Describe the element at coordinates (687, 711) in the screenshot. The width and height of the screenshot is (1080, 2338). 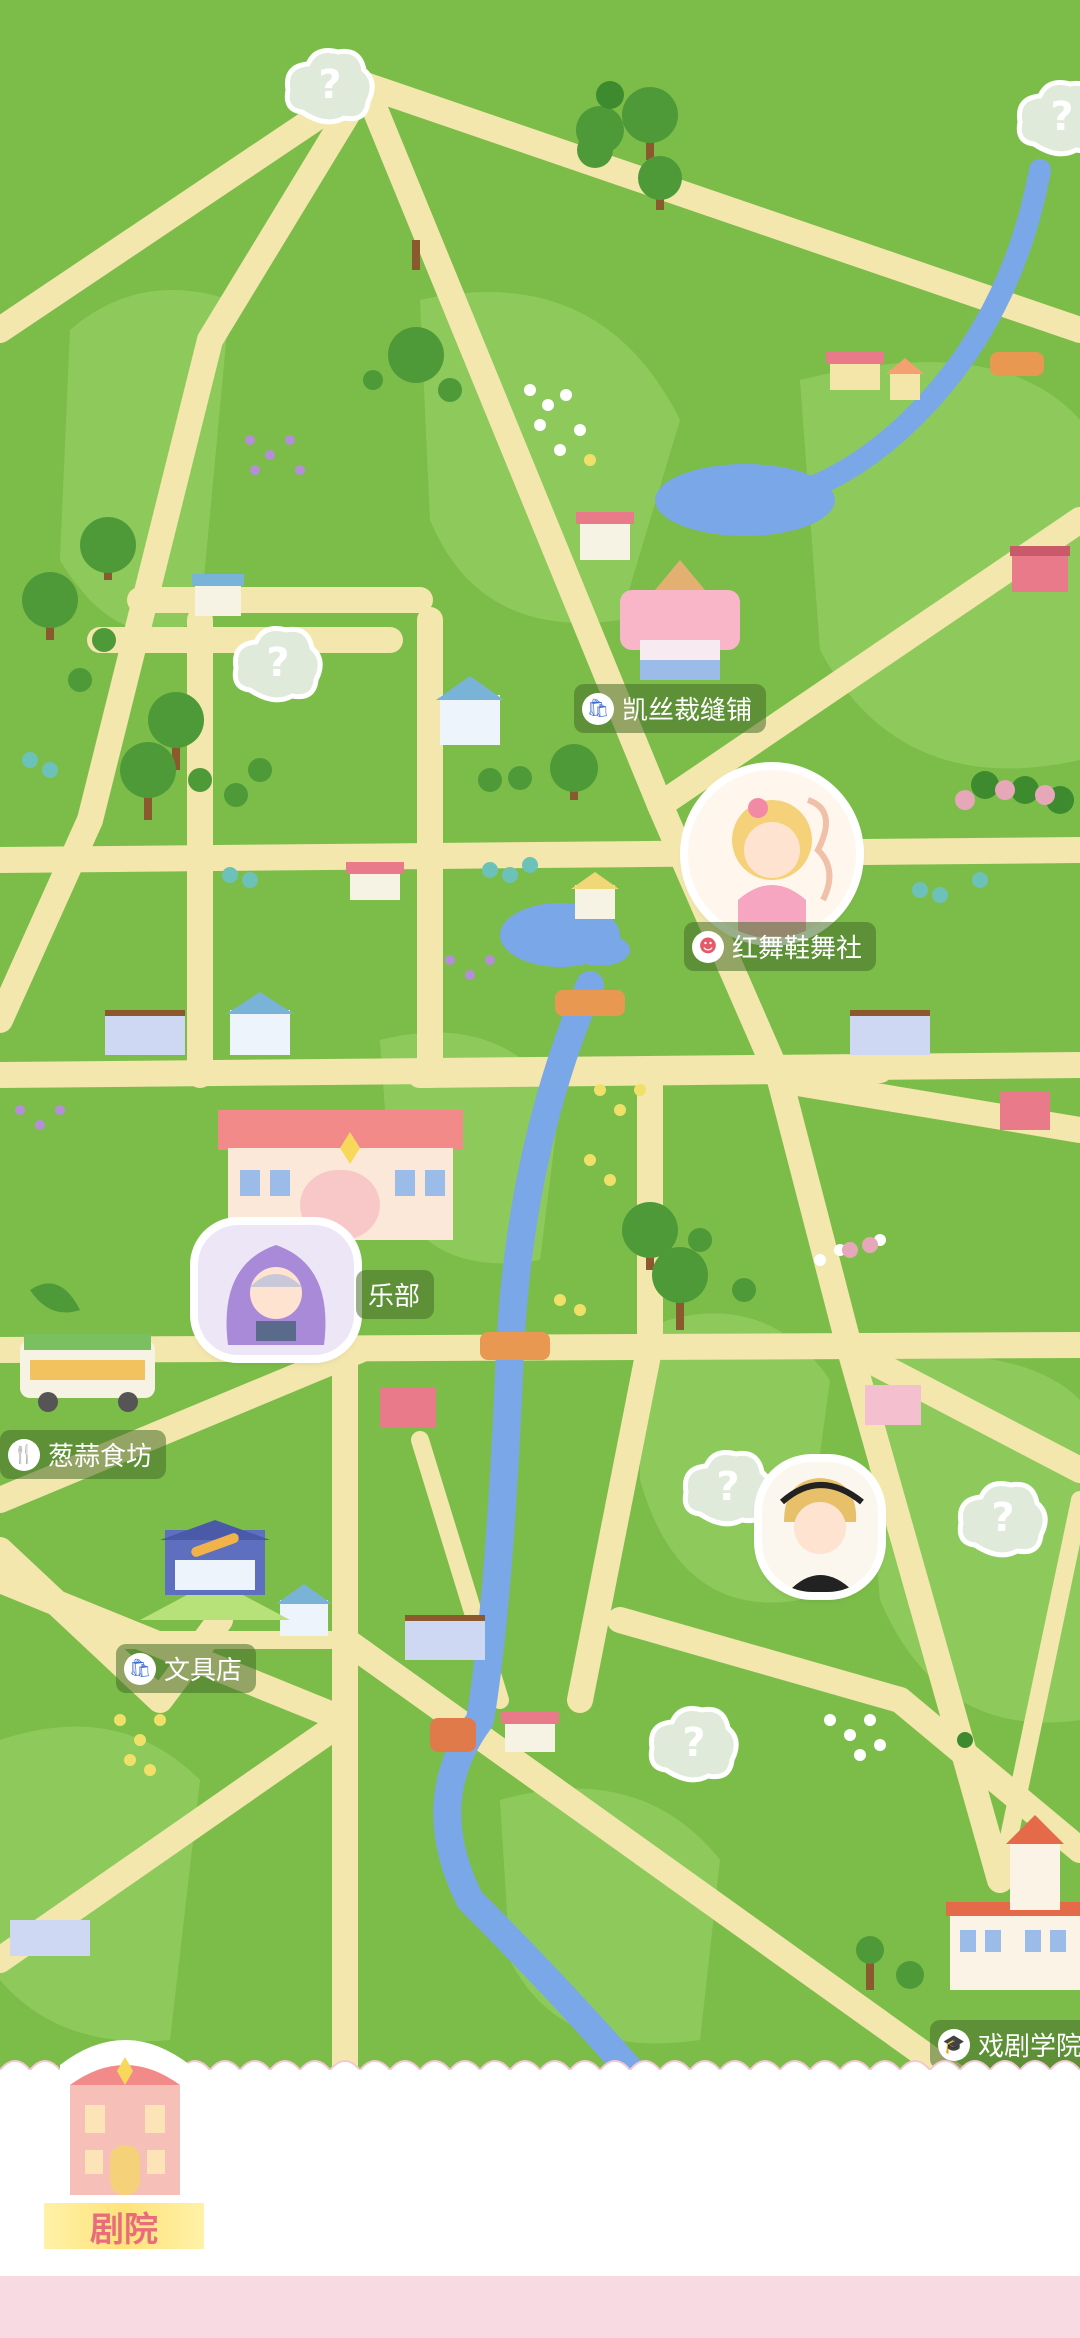
I see `tailor-label-text: 凯丝裁缝铺` at that location.